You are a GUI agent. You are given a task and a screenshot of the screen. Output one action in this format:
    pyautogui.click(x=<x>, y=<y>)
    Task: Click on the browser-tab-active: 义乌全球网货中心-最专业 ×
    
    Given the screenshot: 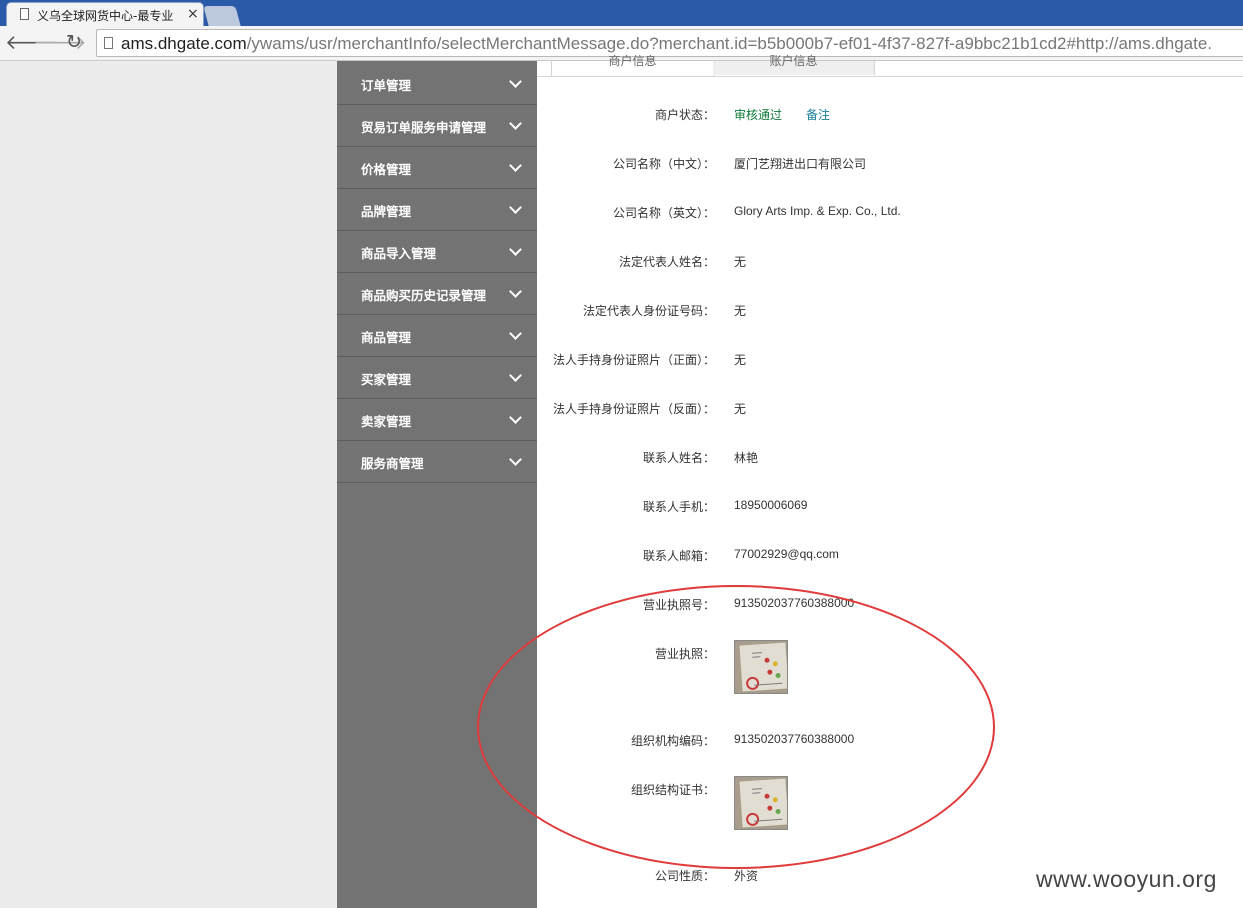 What is the action you would take?
    pyautogui.click(x=105, y=14)
    